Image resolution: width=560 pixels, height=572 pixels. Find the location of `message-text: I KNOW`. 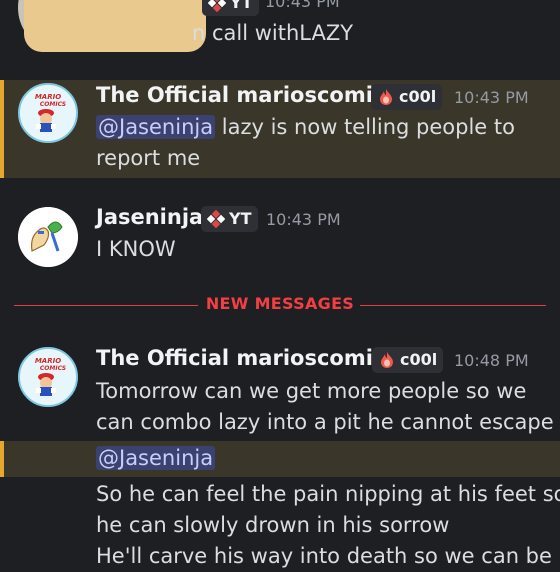

message-text: I KNOW is located at coordinates (136, 249).